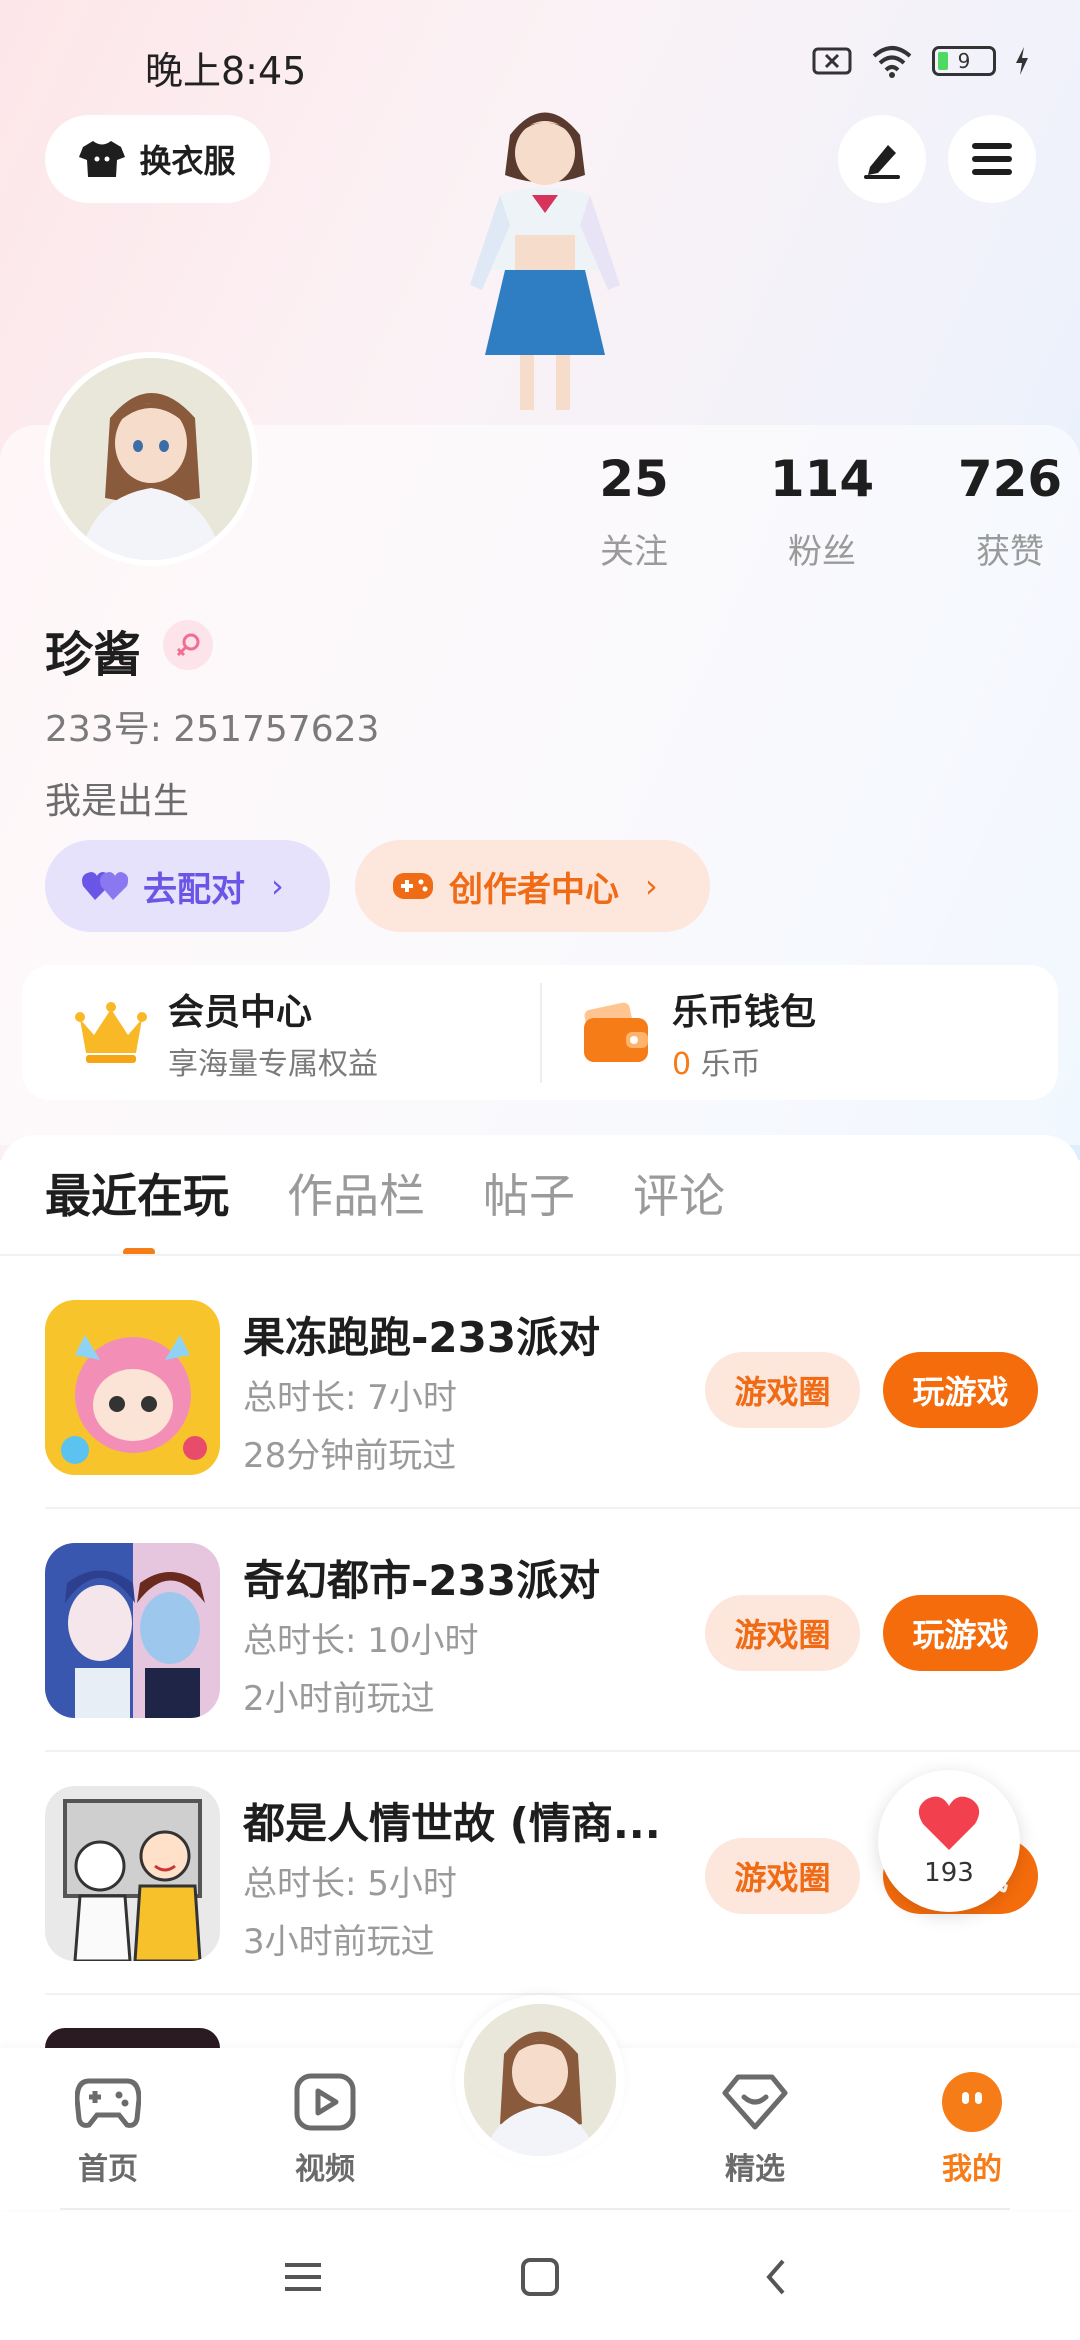  What do you see at coordinates (529, 1193) in the screenshot?
I see `tab-posts: 帖子` at bounding box center [529, 1193].